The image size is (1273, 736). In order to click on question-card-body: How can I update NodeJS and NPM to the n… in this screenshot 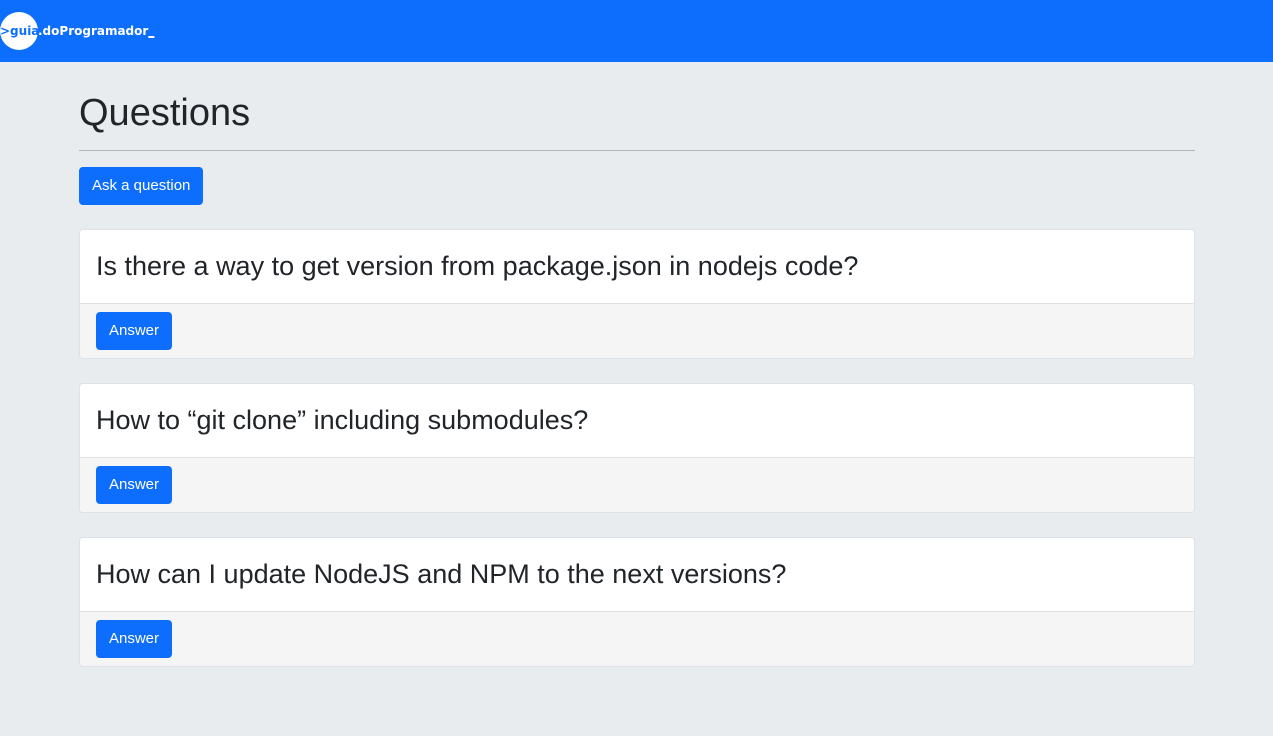, I will do `click(637, 574)`.